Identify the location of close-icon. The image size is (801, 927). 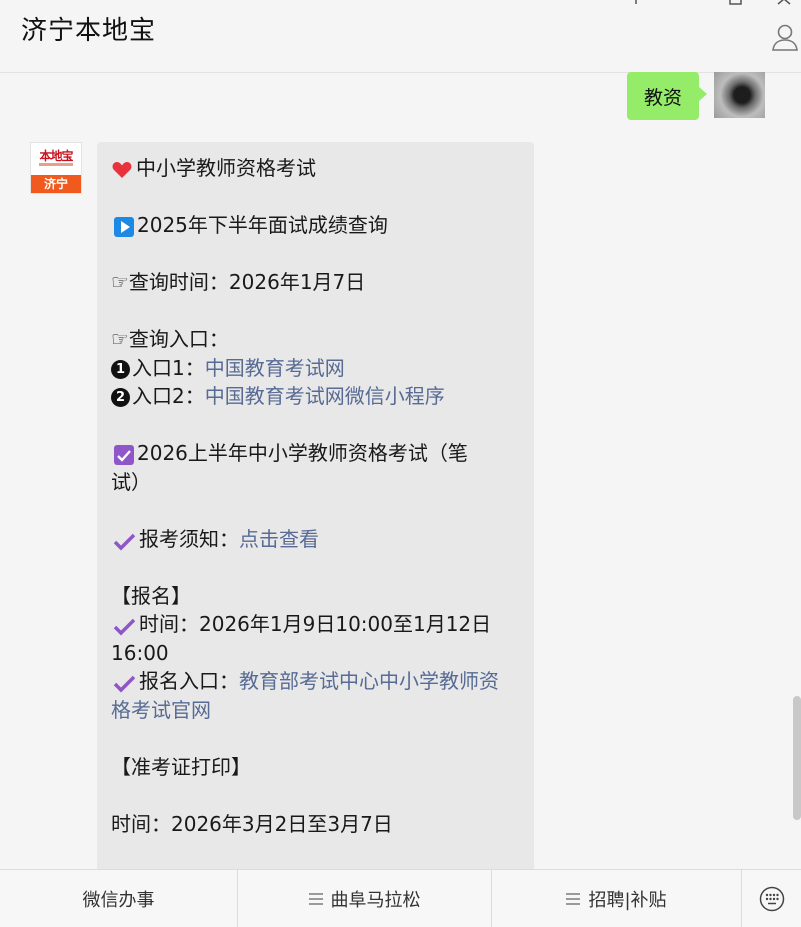
(784, 4).